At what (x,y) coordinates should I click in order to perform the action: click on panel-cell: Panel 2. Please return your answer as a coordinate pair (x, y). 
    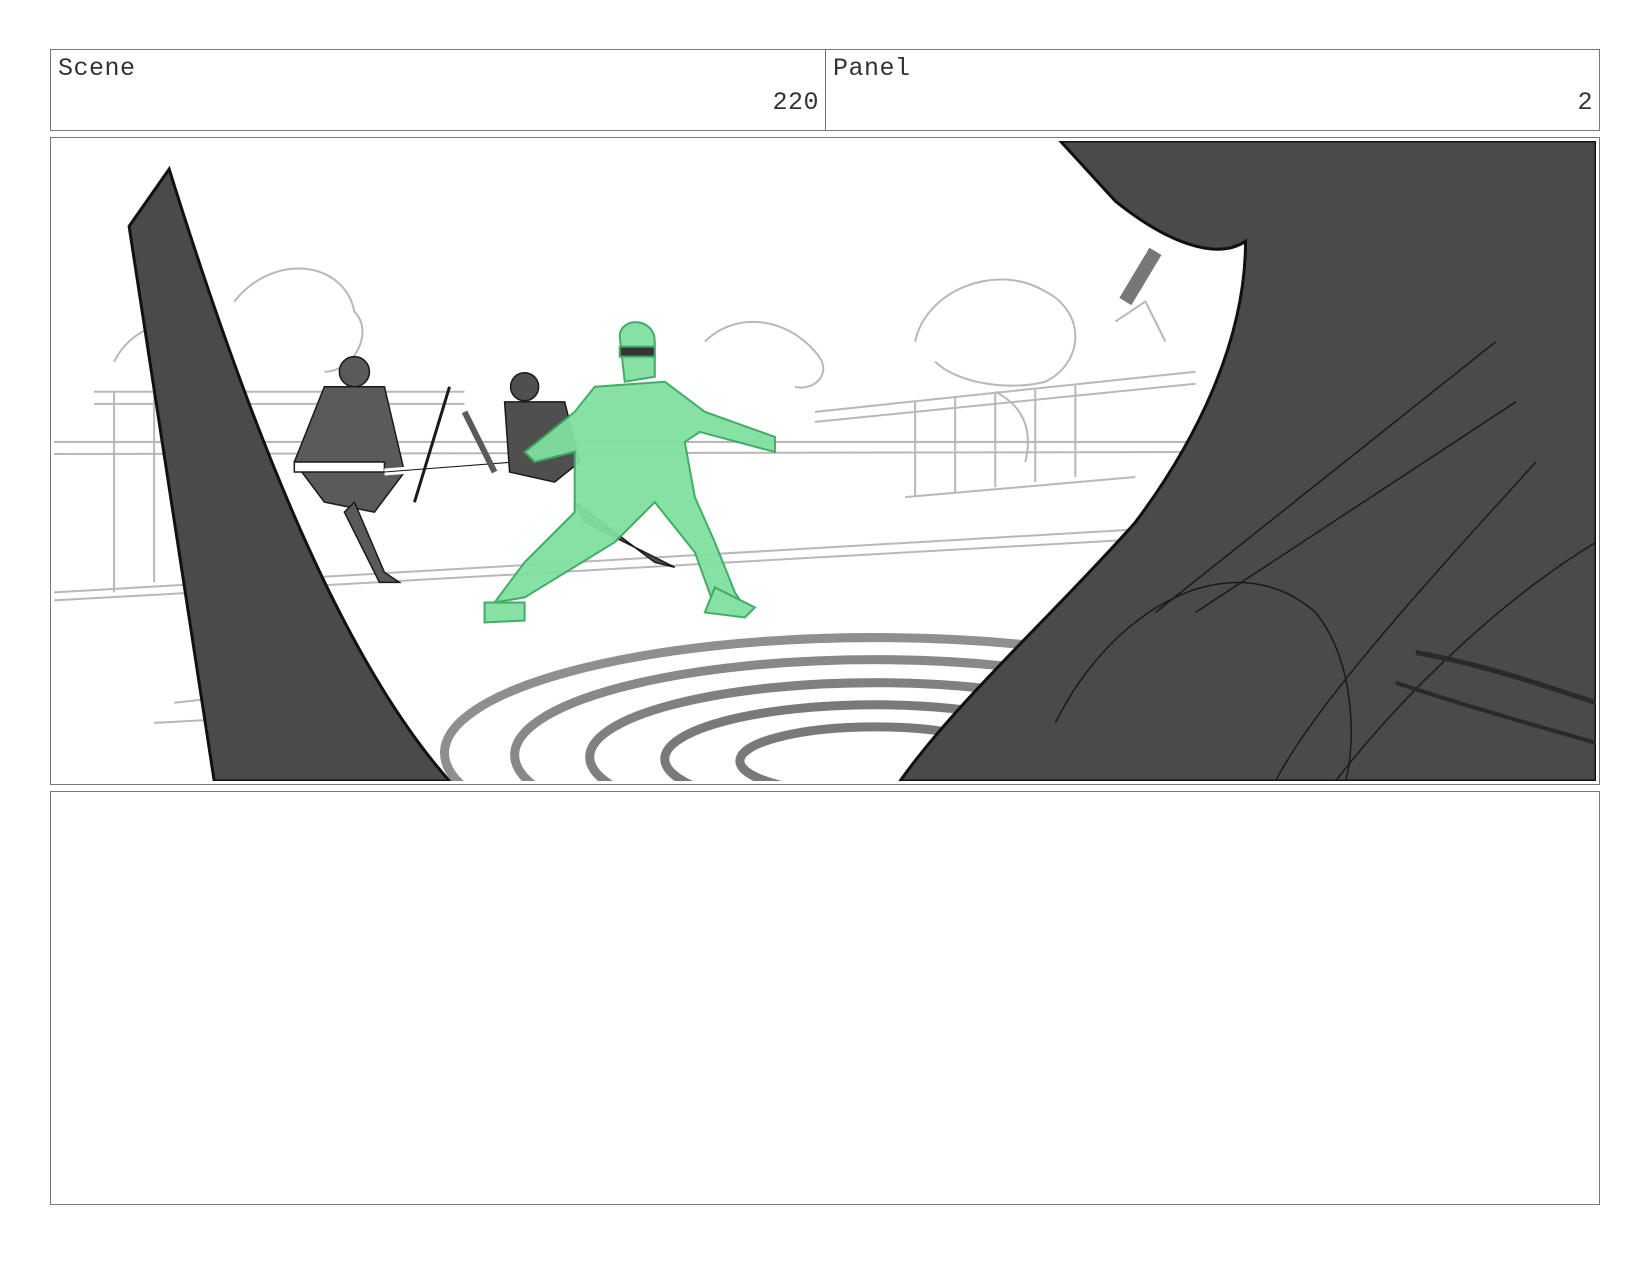
    Looking at the image, I should click on (1212, 90).